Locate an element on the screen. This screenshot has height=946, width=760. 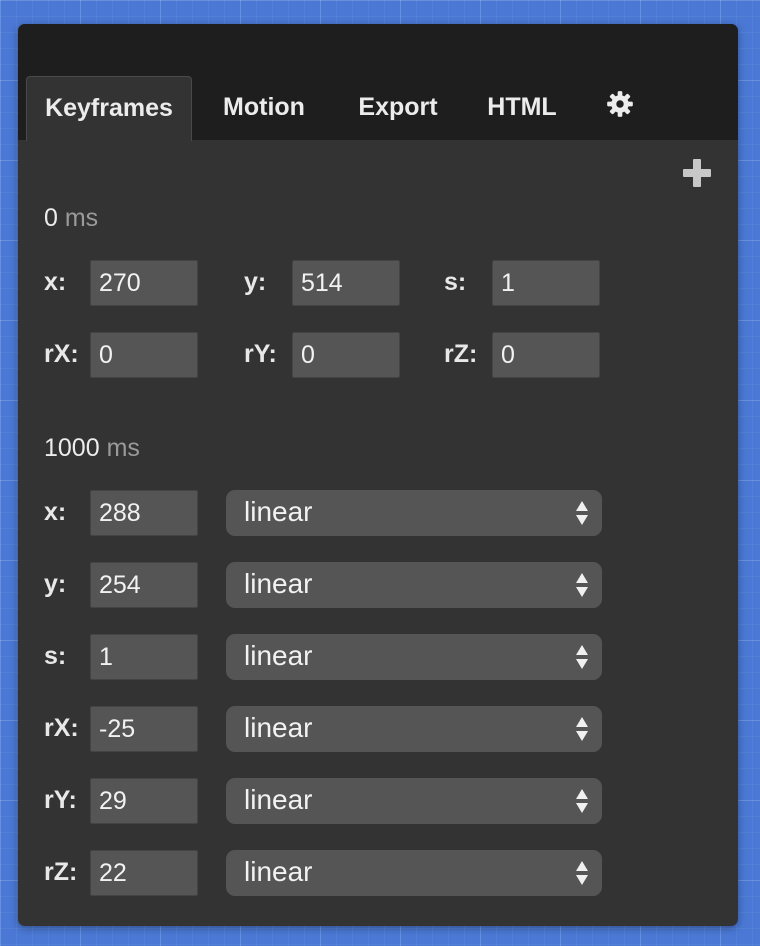
y-easing-select: linear is located at coordinates (414, 585).